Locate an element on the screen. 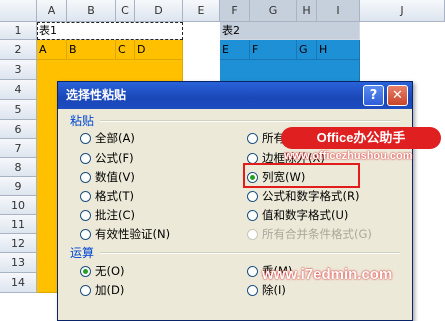 The image size is (445, 321). paste-option-formulas: 公式(F) is located at coordinates (107, 158).